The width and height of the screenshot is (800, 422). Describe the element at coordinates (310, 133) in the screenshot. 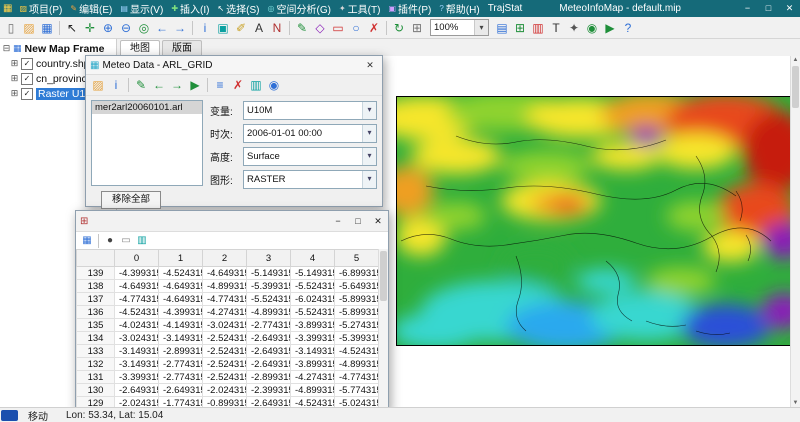

I see `field-combo: 2006-01-01 00:00 ▾` at that location.